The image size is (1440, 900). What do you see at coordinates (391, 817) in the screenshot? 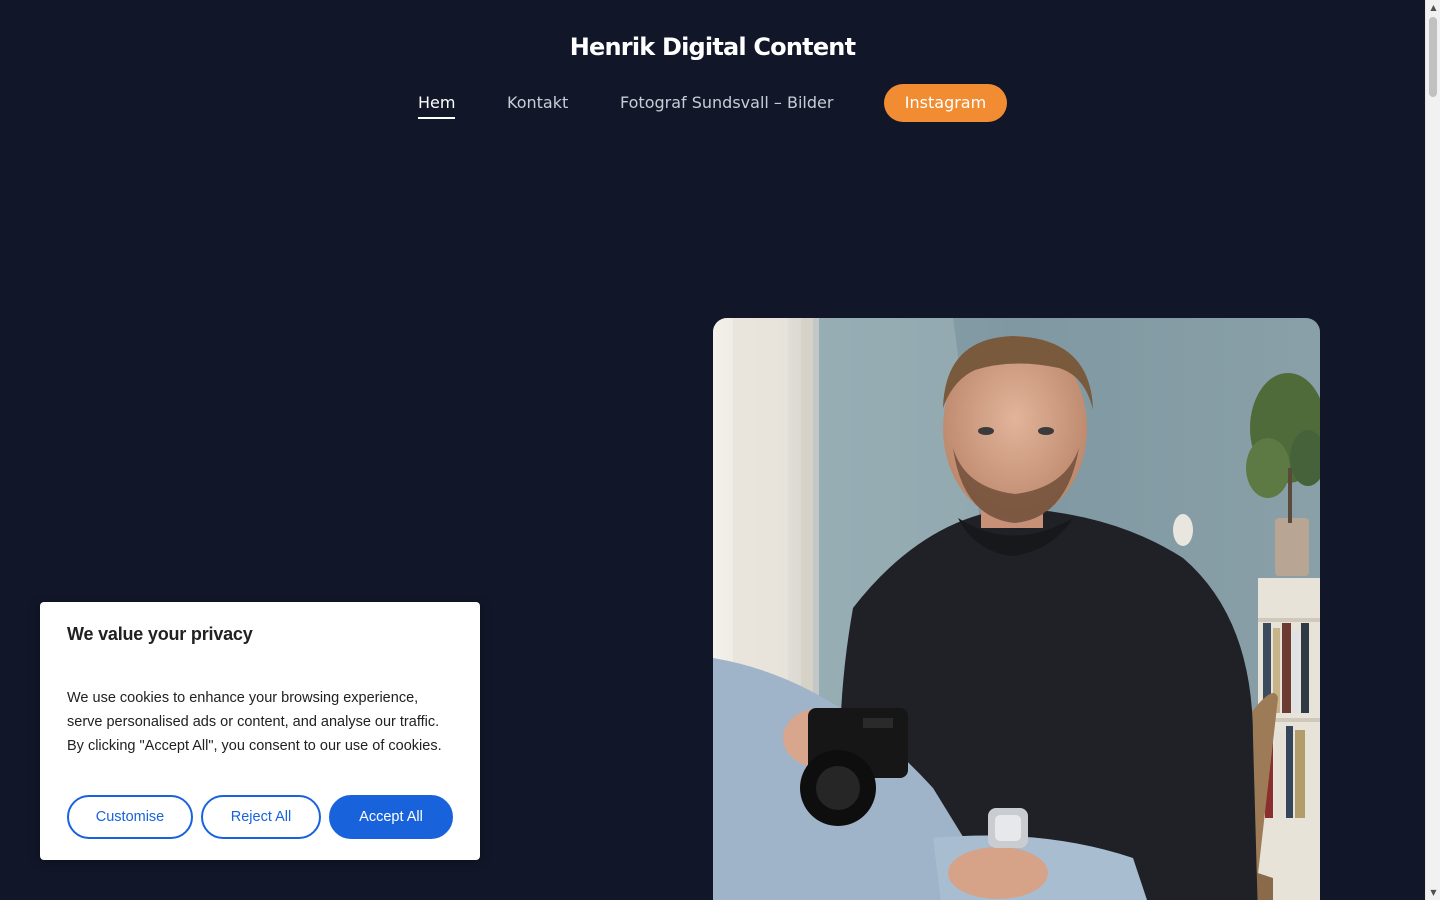
I see `accept-all-button: Accept All` at bounding box center [391, 817].